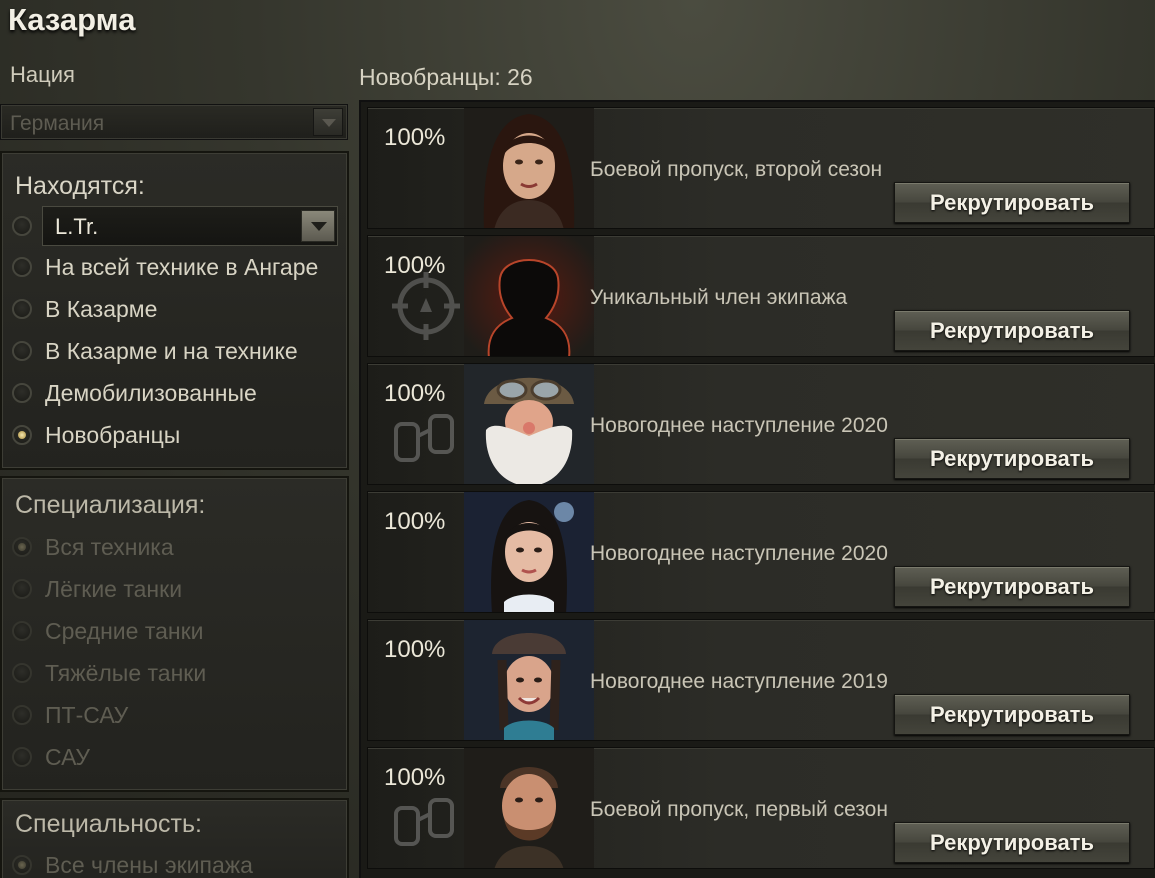  I want to click on snow-maiden-portrait-icon, so click(529, 552).